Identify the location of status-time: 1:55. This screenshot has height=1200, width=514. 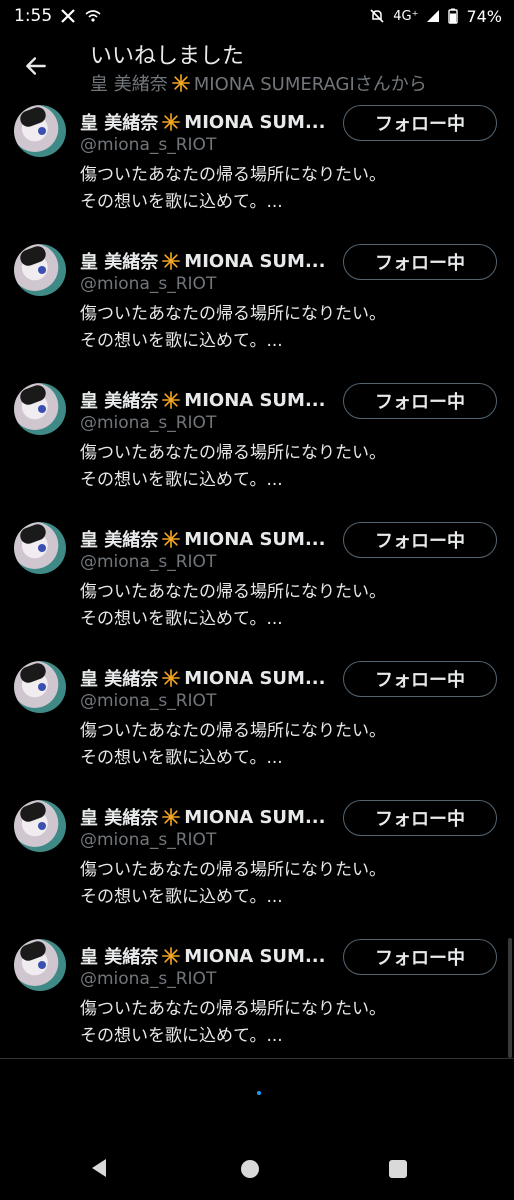
(33, 16).